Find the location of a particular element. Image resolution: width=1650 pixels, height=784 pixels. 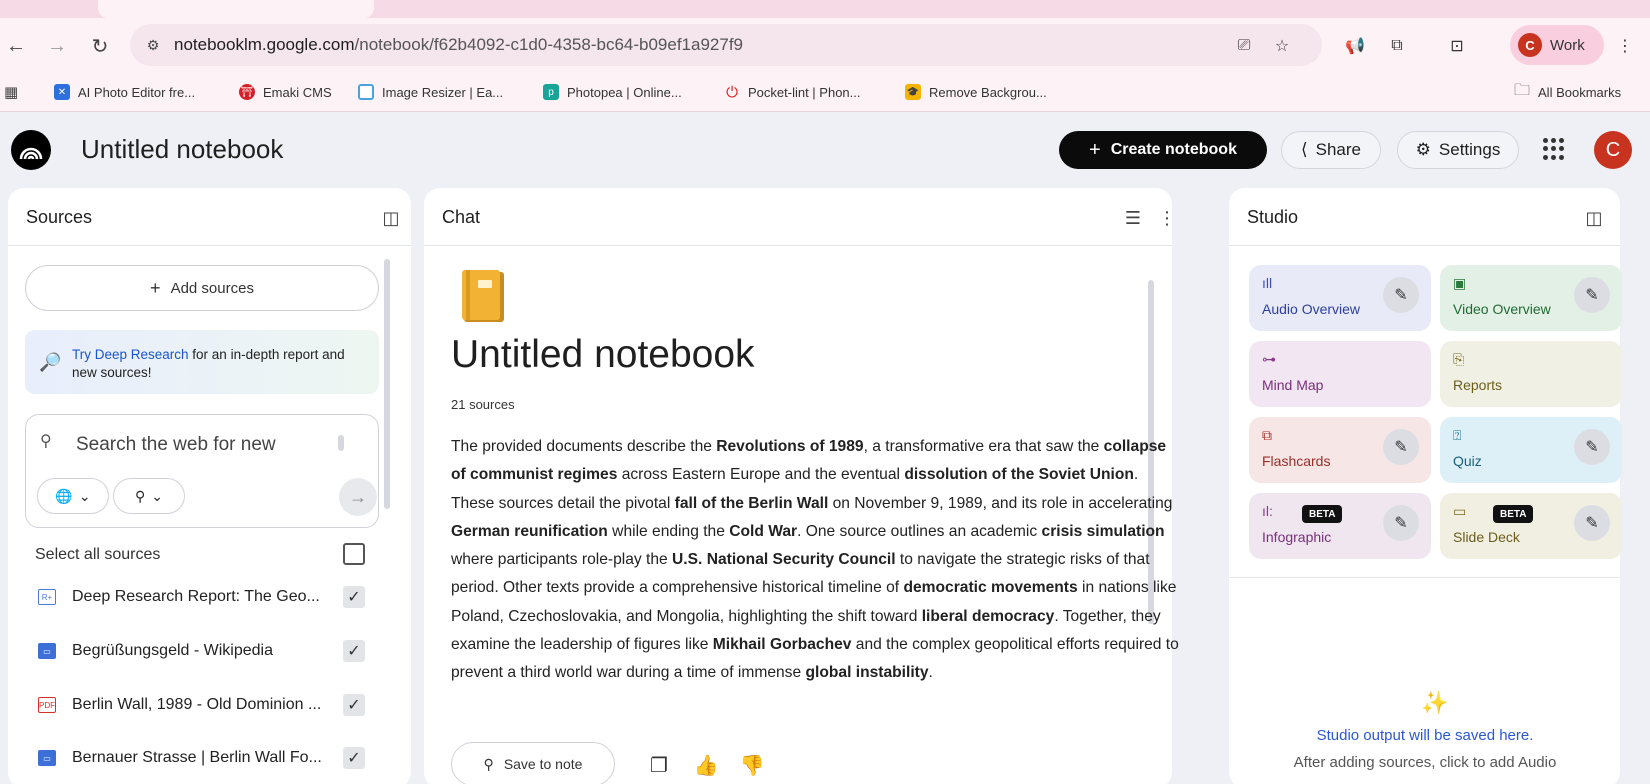

magic-wand-icon: ✨ is located at coordinates (1435, 702).